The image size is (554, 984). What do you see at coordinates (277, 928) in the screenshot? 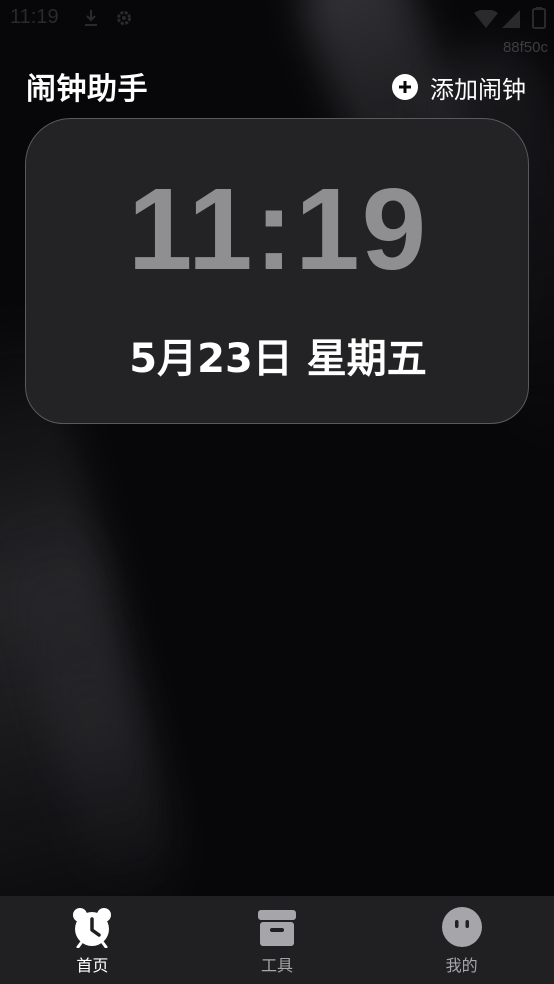
I see `archive-box-icon` at bounding box center [277, 928].